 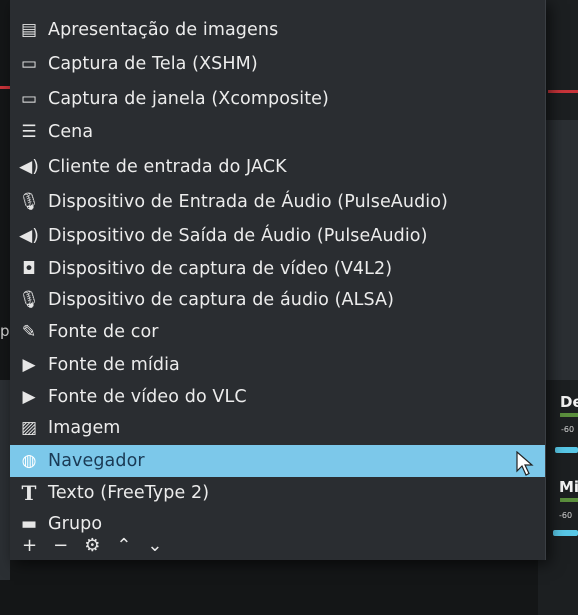 I want to click on gear-icon: ⚙, so click(x=92, y=545).